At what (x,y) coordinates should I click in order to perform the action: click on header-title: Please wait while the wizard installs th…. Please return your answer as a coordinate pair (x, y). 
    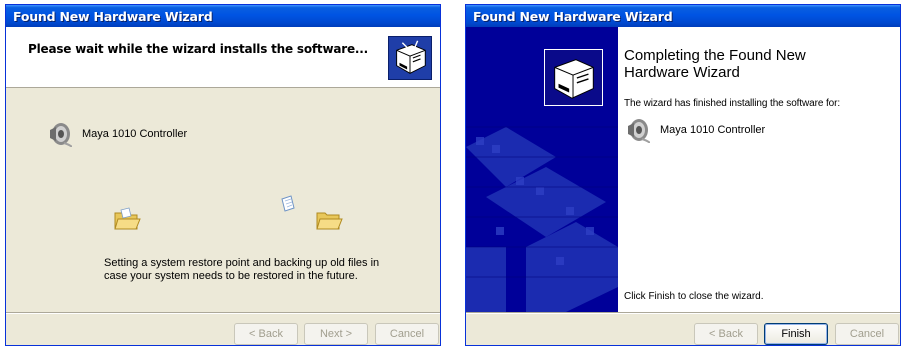
    Looking at the image, I should click on (198, 49).